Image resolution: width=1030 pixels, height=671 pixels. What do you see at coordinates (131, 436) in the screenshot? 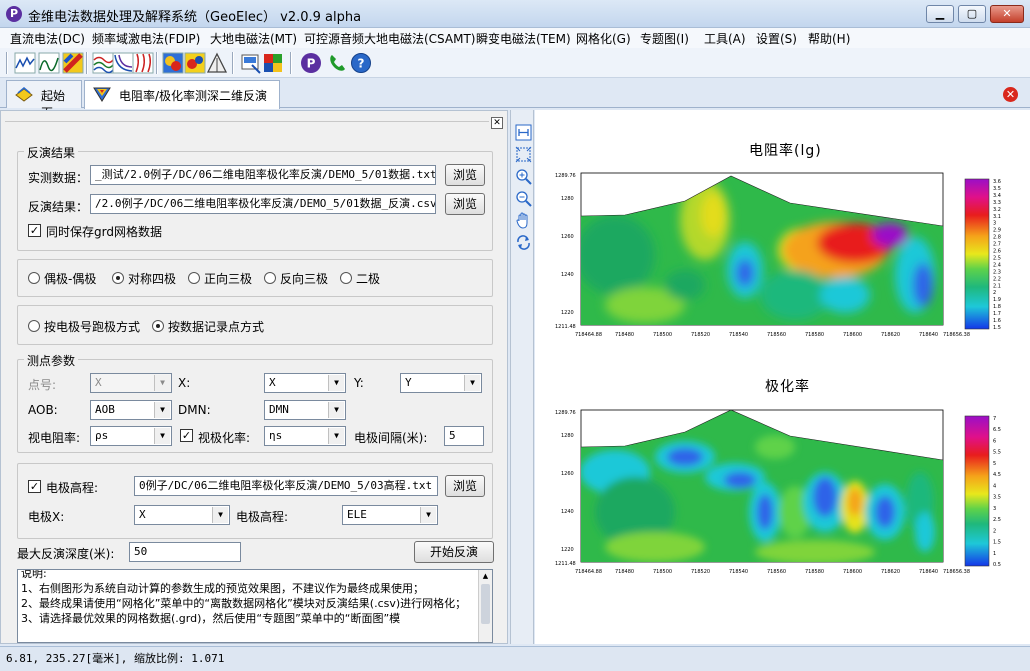
I see `resistivity-select: ρs ▼` at bounding box center [131, 436].